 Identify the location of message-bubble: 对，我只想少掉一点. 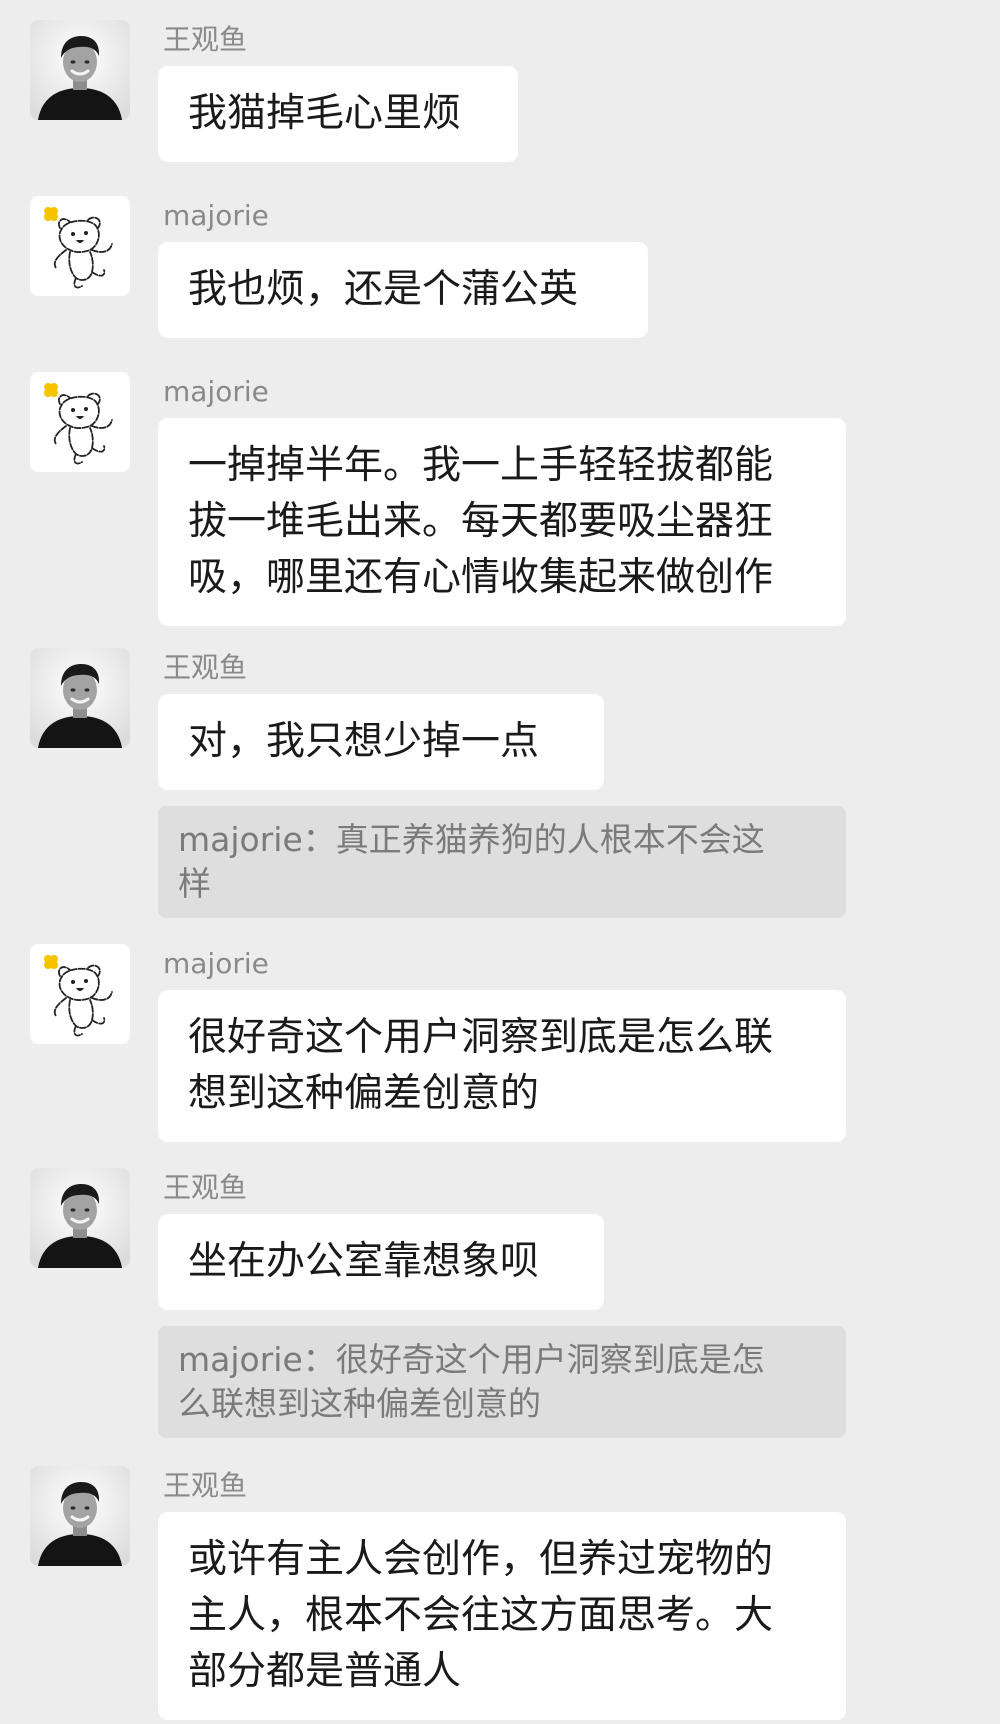
(381, 742).